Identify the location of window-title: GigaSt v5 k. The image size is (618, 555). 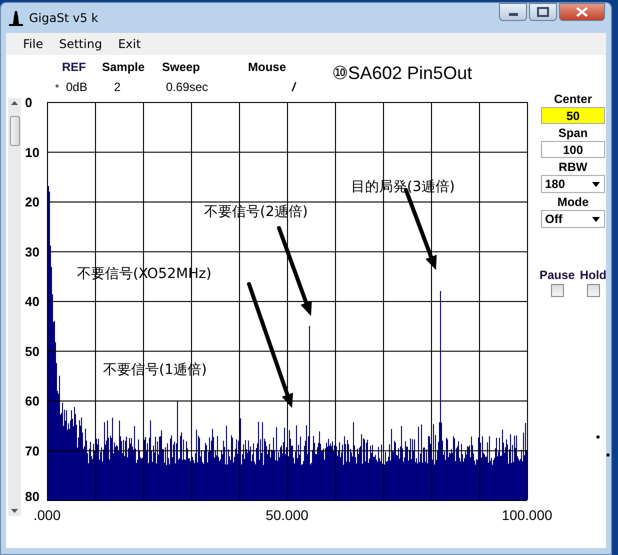
(64, 18).